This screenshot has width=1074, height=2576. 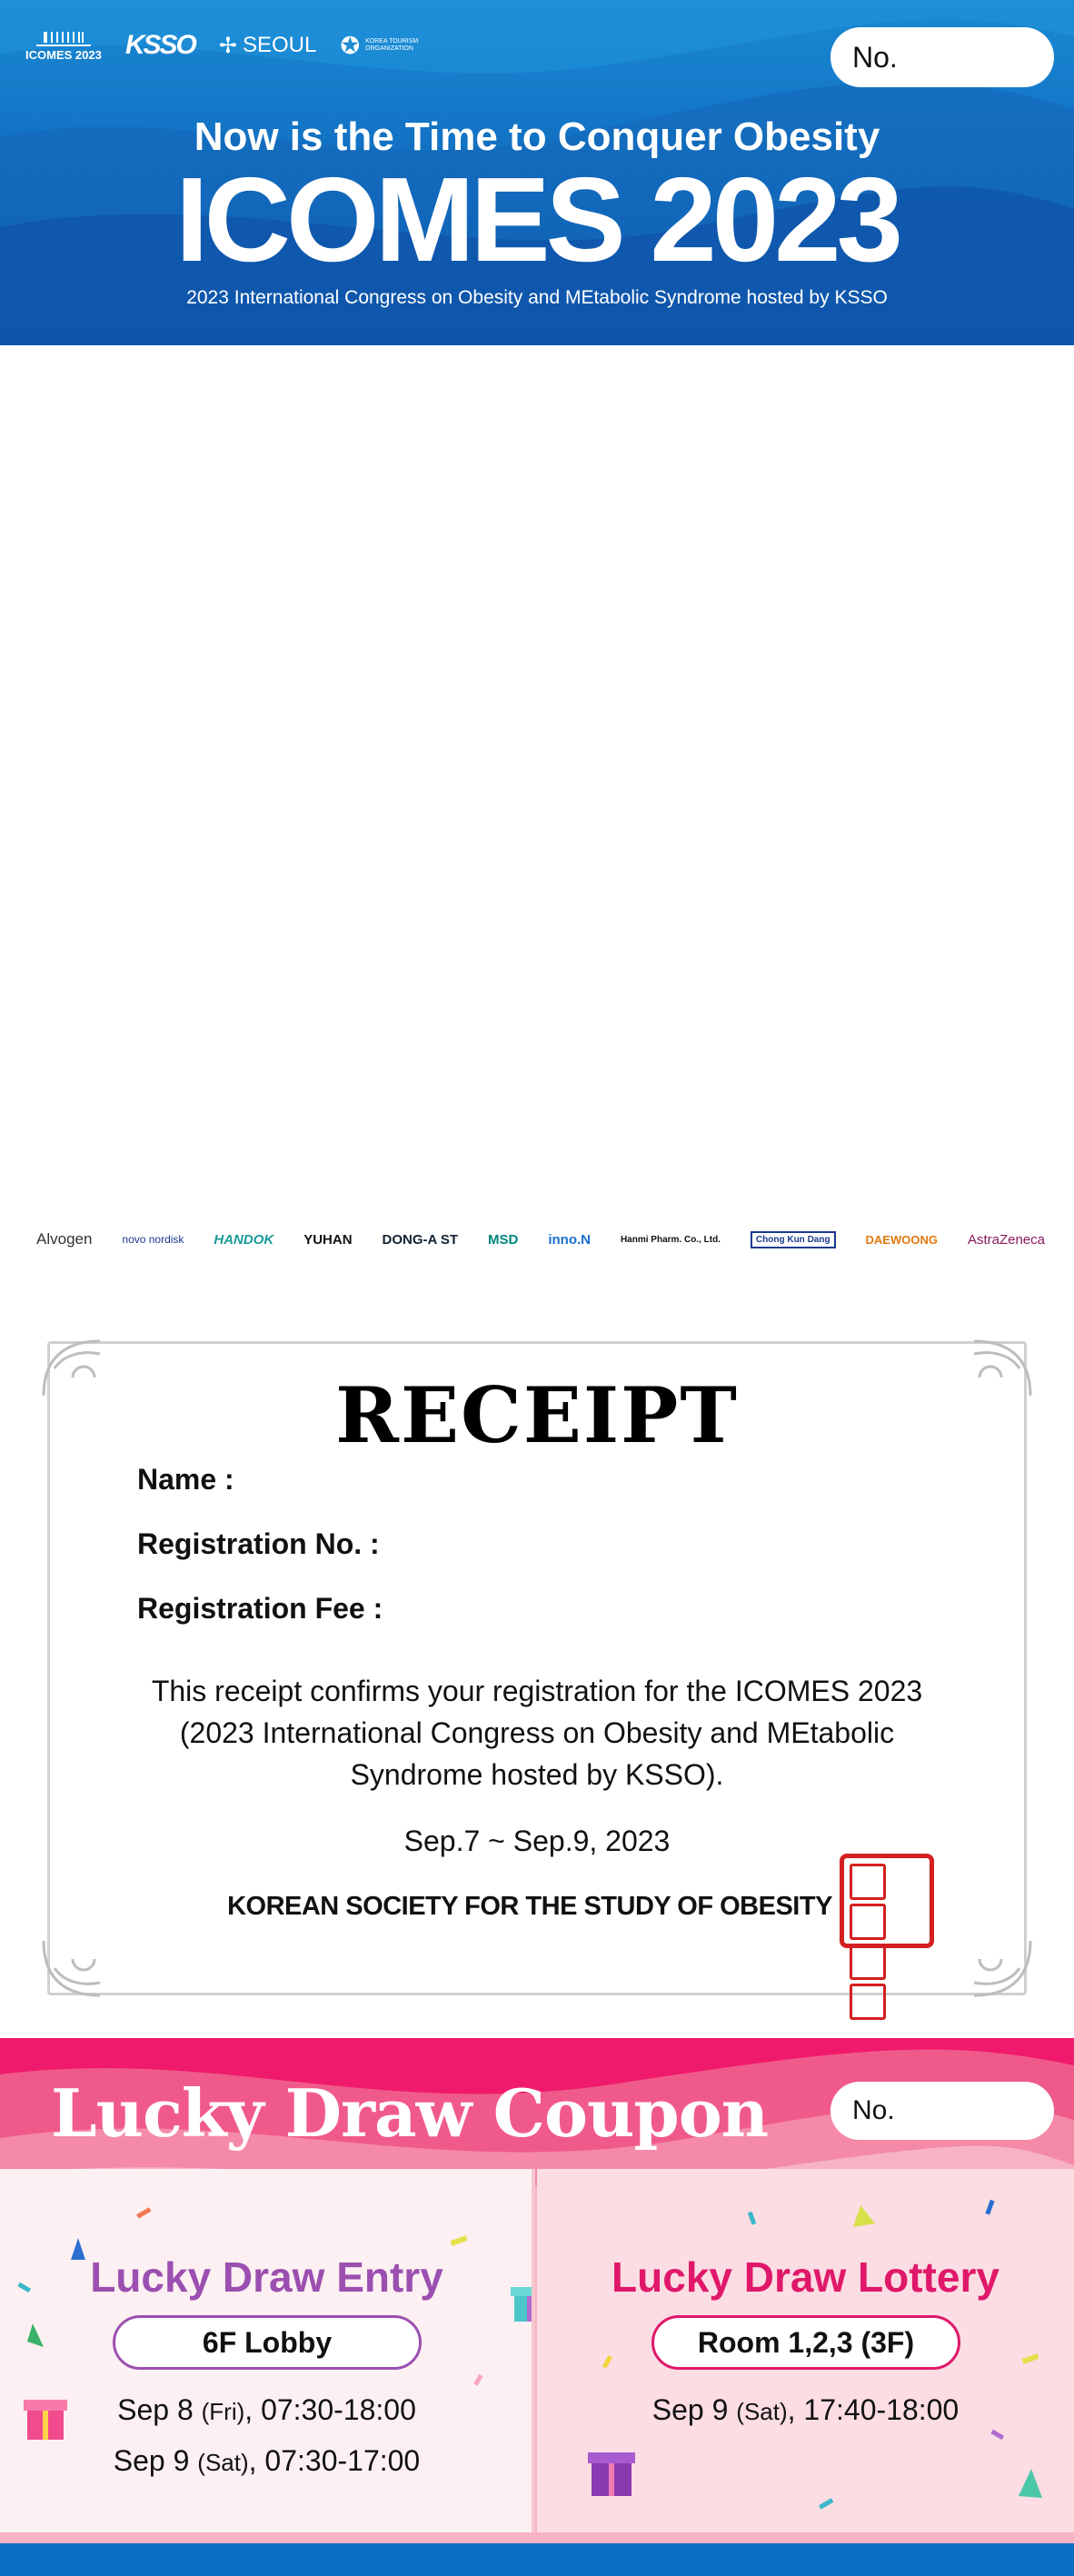 I want to click on sponsor-chong-kun-dang-logo: Chong Kun Dang, so click(x=793, y=1239).